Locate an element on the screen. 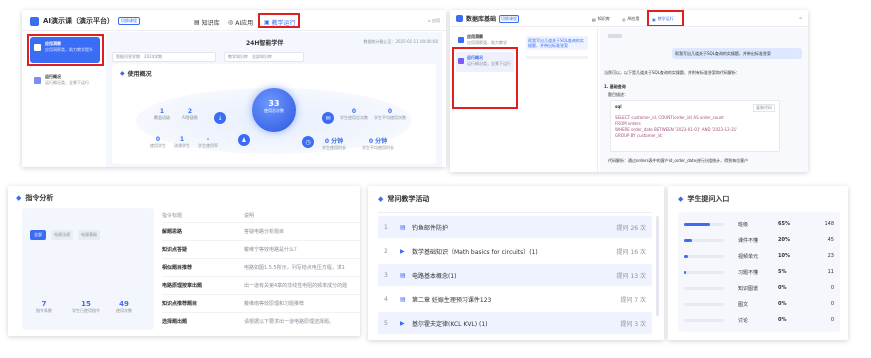 The image size is (871, 358). clock-icon: ◷ is located at coordinates (308, 142).